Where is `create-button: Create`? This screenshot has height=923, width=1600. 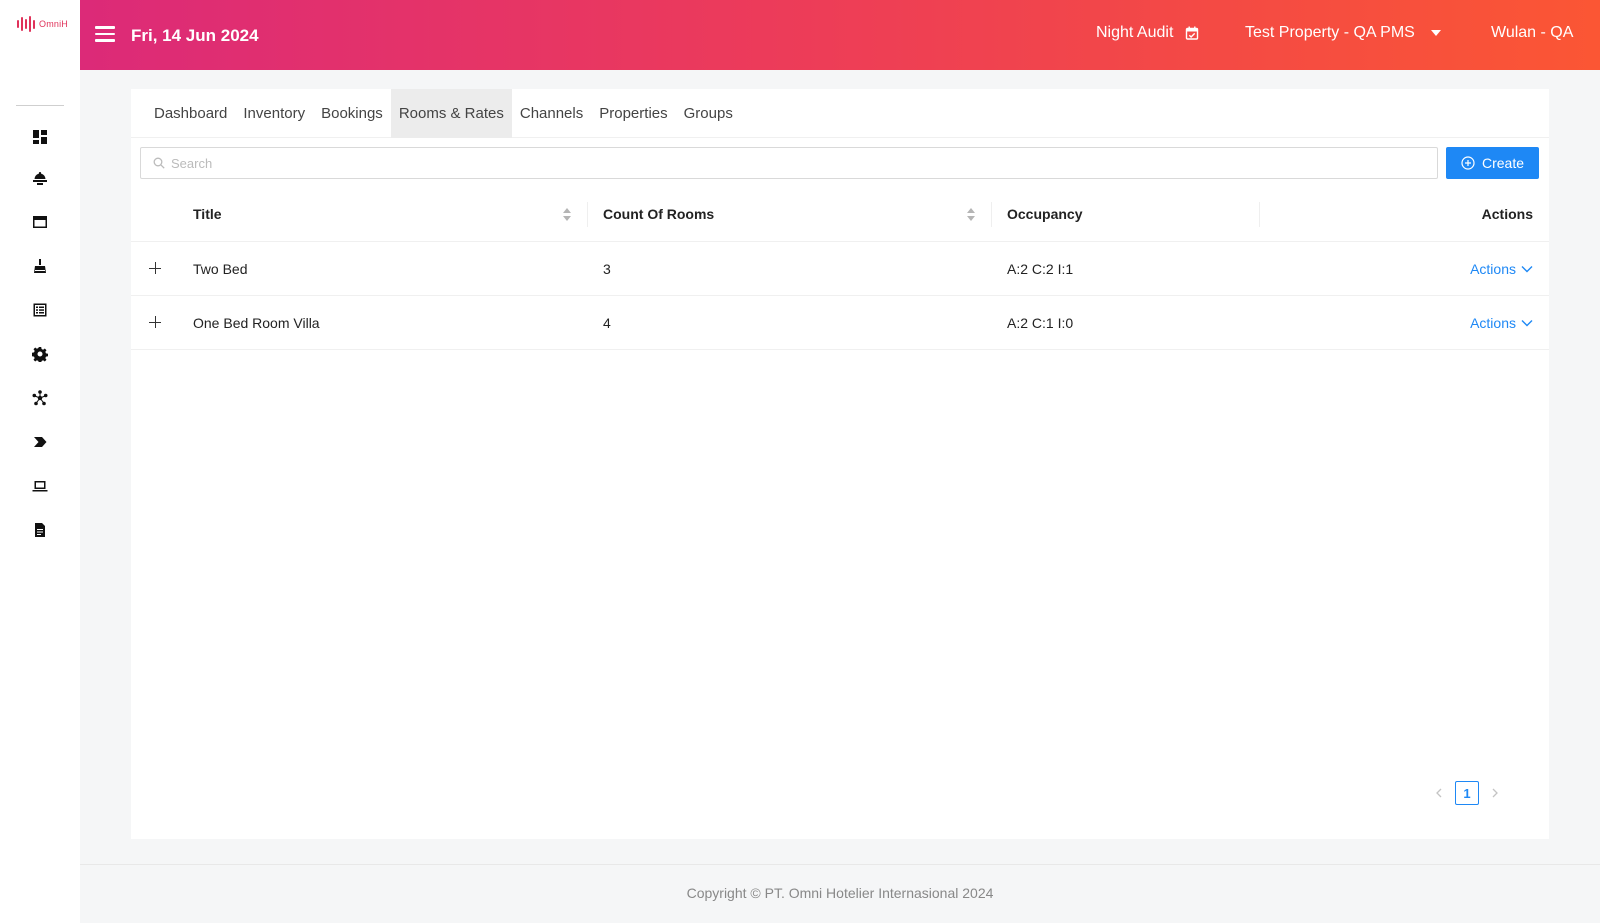 create-button: Create is located at coordinates (1492, 163).